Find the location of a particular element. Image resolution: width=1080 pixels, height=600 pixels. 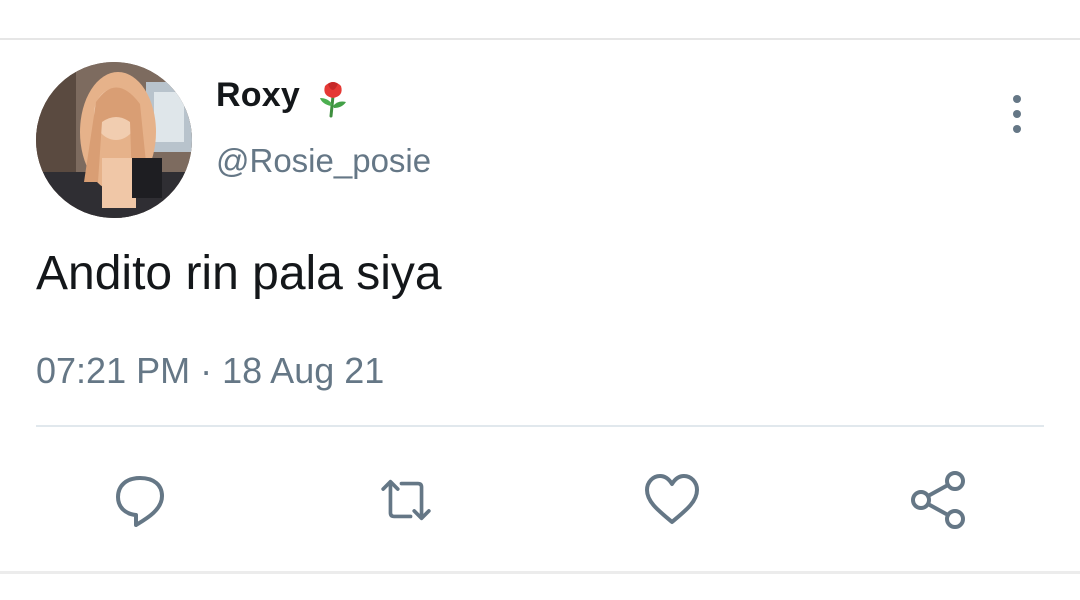

actions-divider is located at coordinates (540, 426).